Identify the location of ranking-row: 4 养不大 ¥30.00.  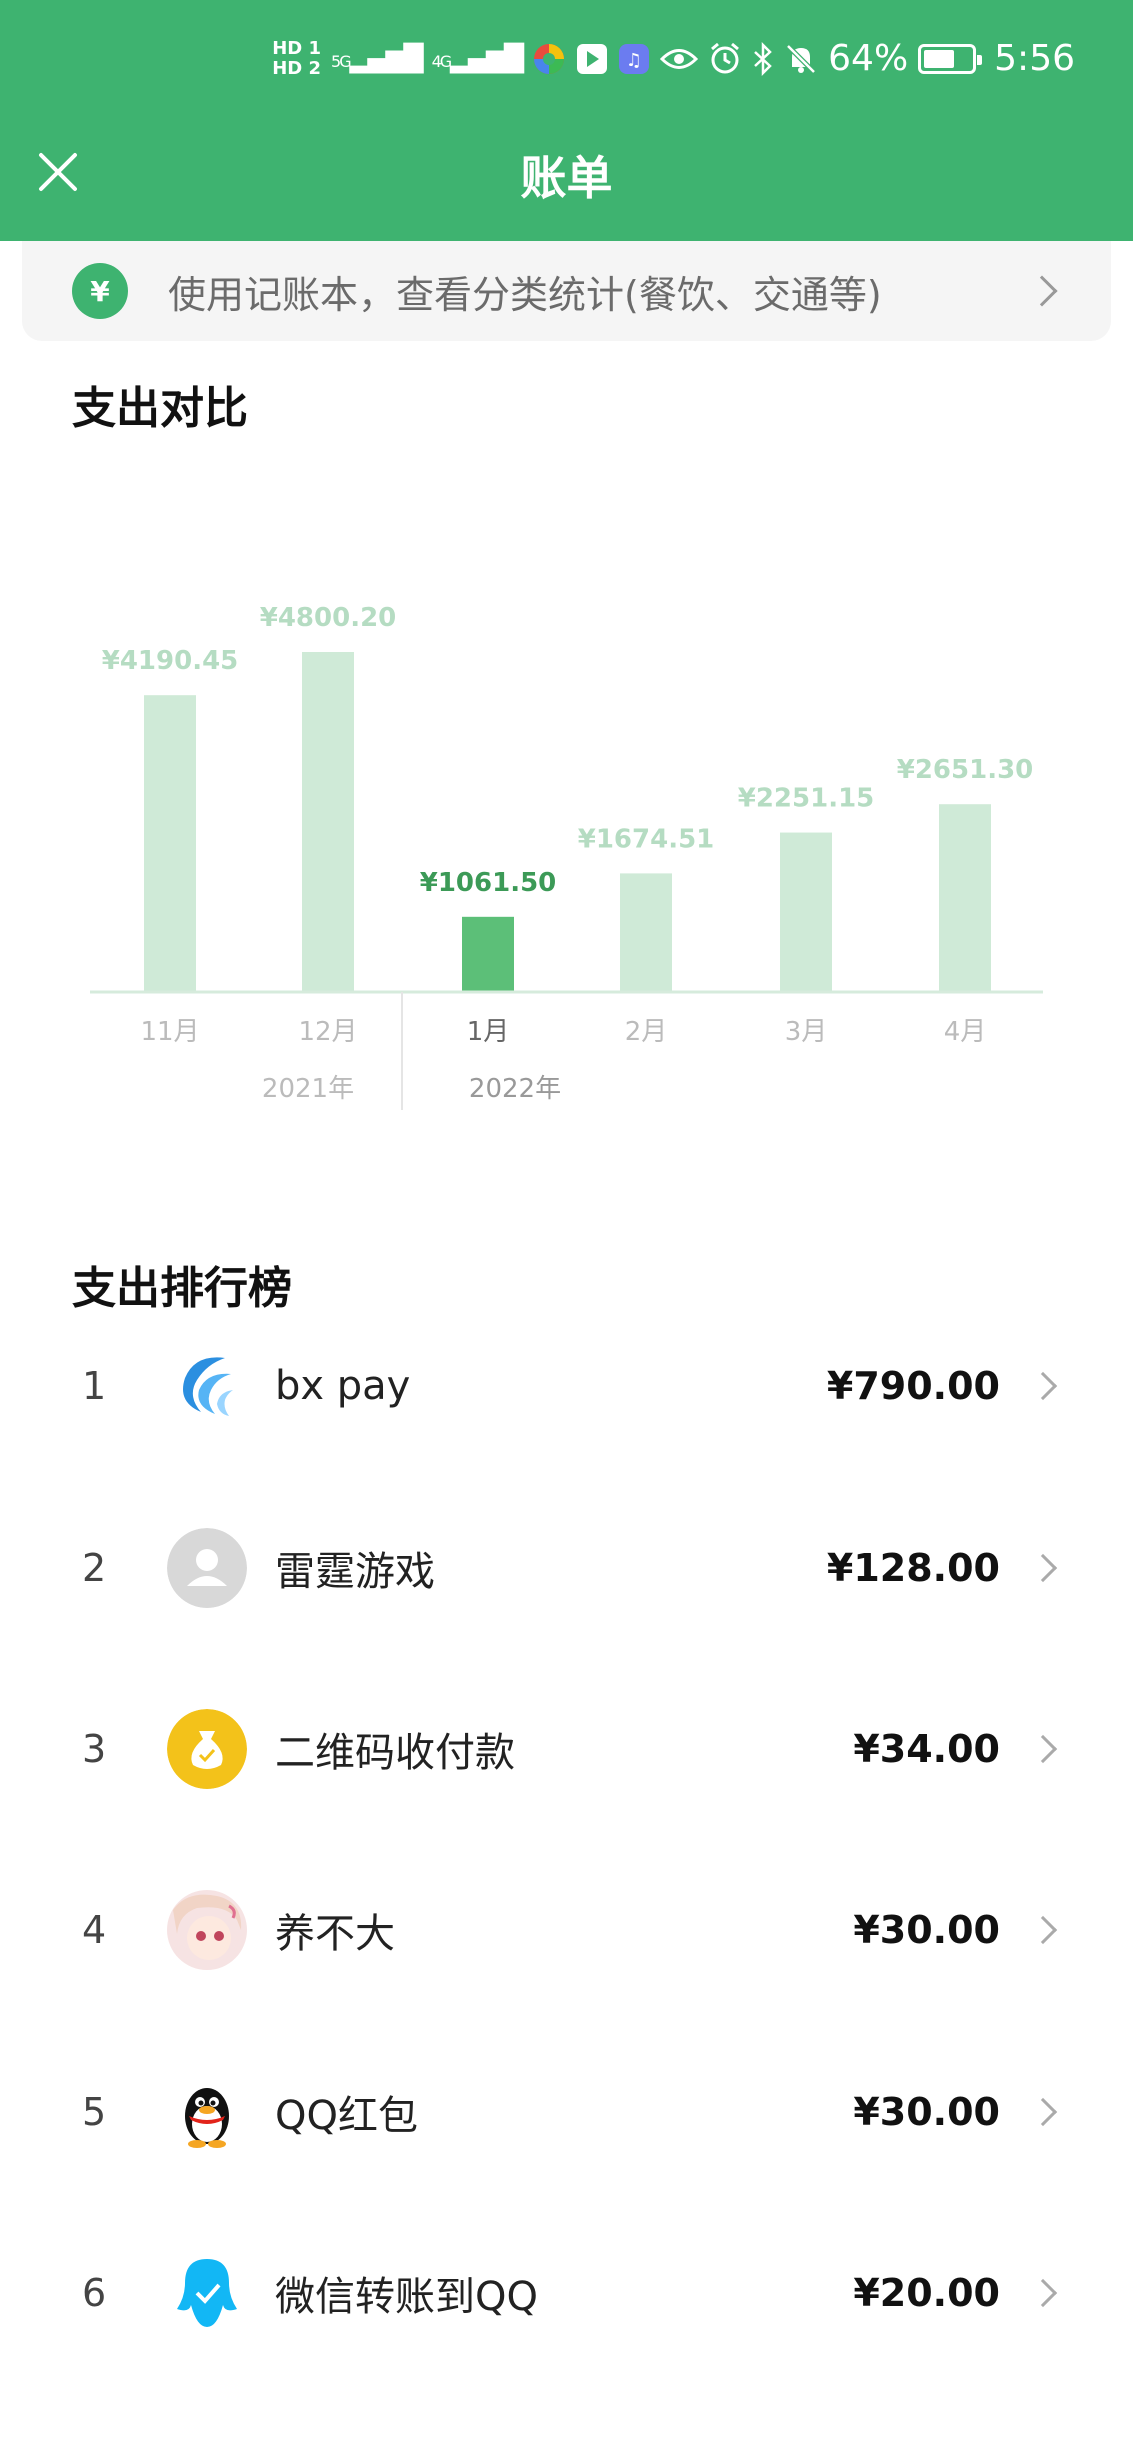
(566, 1930).